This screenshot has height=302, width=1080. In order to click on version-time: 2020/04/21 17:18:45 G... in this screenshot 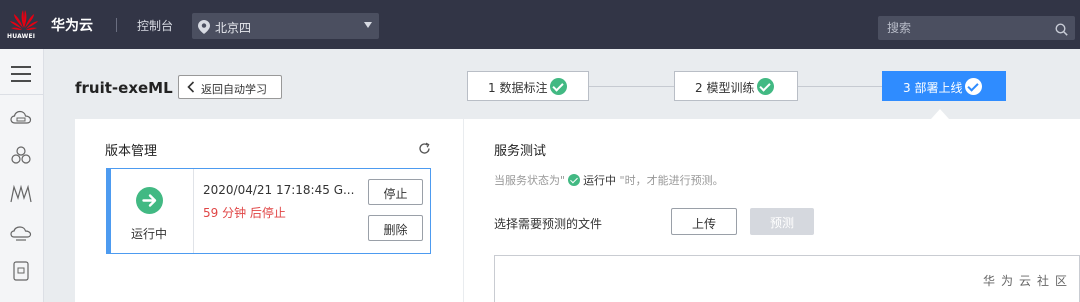, I will do `click(279, 190)`.